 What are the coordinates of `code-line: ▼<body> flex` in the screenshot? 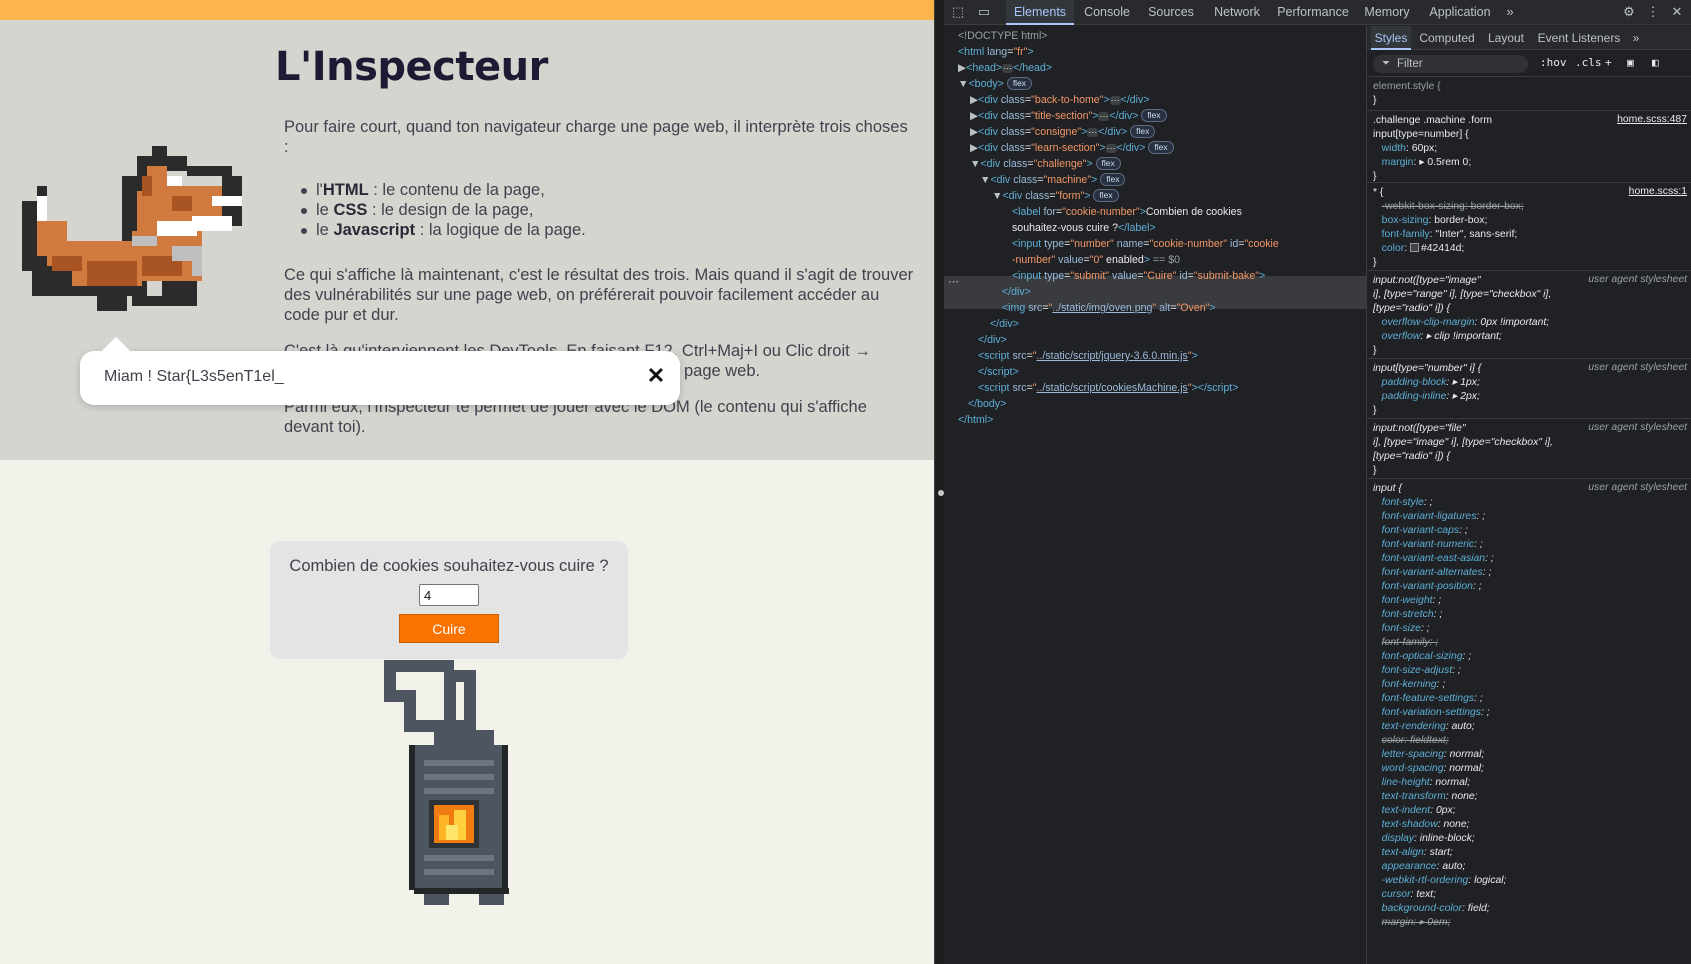 It's located at (995, 84).